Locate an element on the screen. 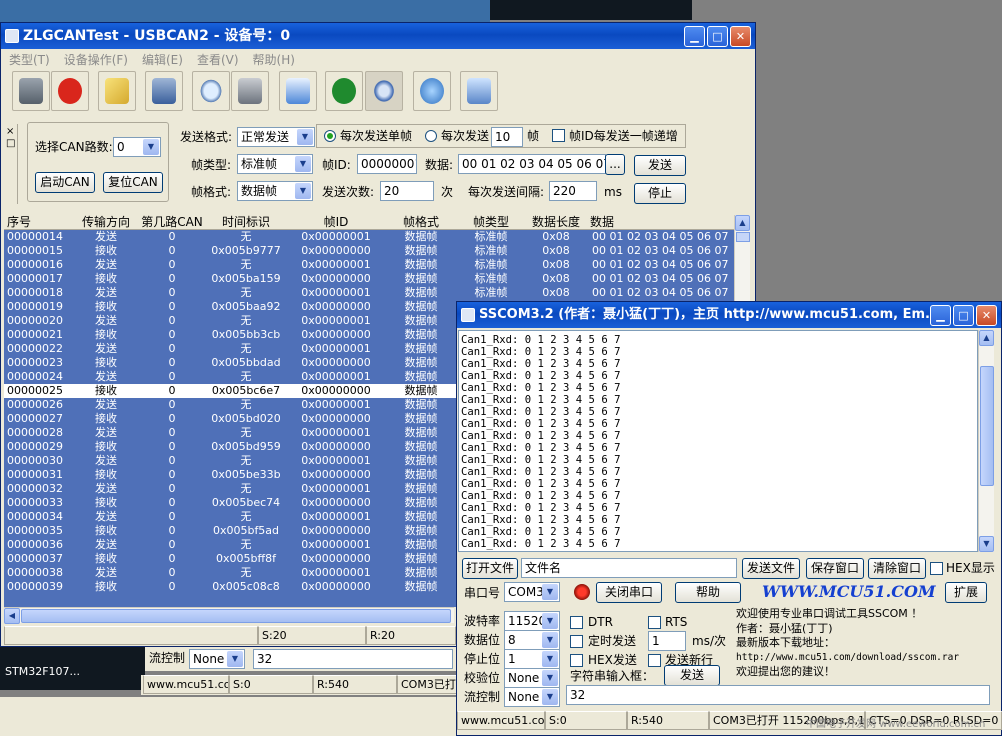  dtr-checkbox is located at coordinates (576, 622).